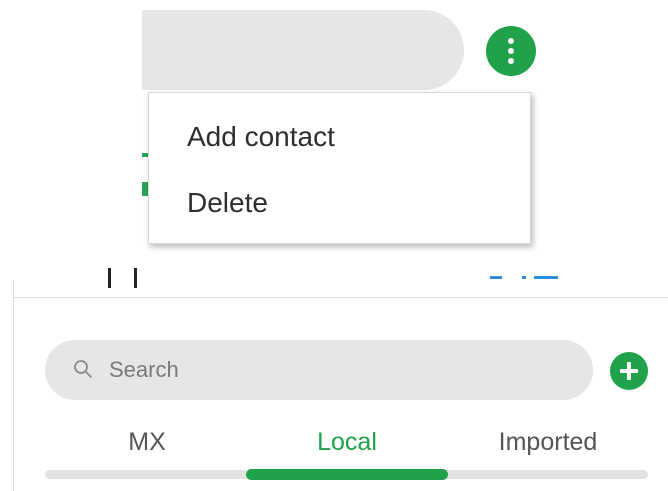 The height and width of the screenshot is (491, 668). What do you see at coordinates (341, 297) in the screenshot?
I see `divider` at bounding box center [341, 297].